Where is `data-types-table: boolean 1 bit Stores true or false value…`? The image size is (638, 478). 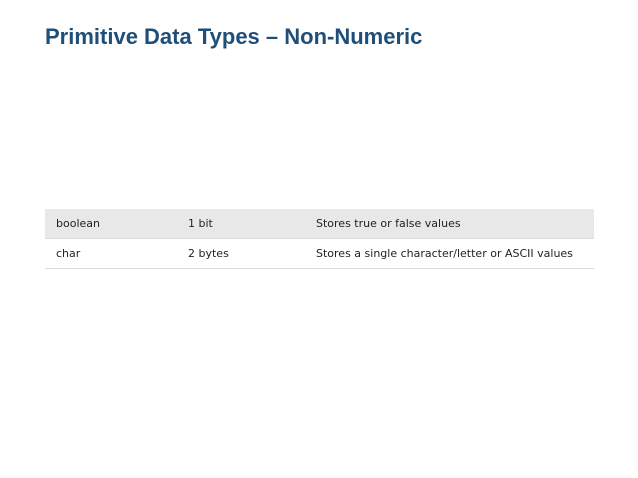 data-types-table: boolean 1 bit Stores true or false value… is located at coordinates (319, 239).